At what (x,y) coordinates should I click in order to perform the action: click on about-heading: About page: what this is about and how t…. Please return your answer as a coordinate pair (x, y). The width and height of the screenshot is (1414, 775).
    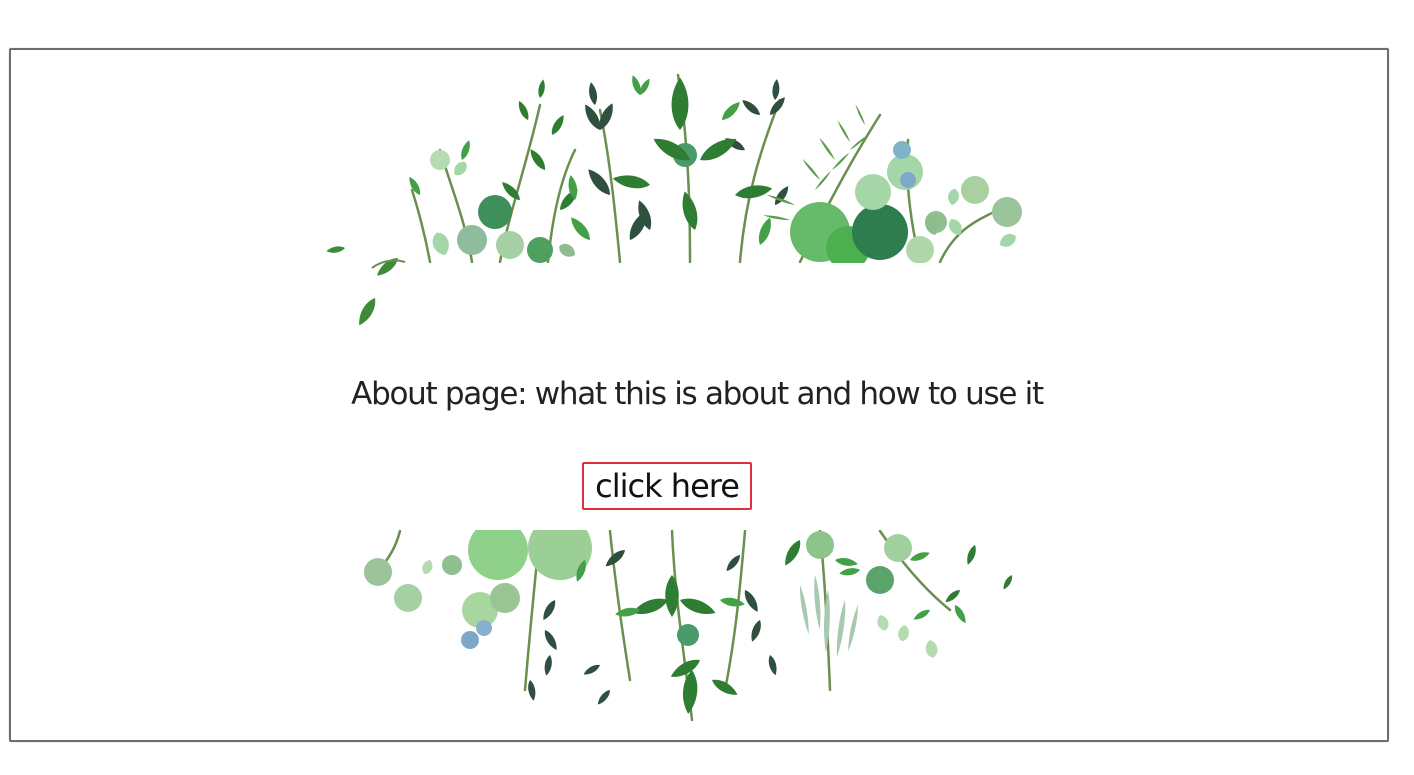
    Looking at the image, I should click on (697, 394).